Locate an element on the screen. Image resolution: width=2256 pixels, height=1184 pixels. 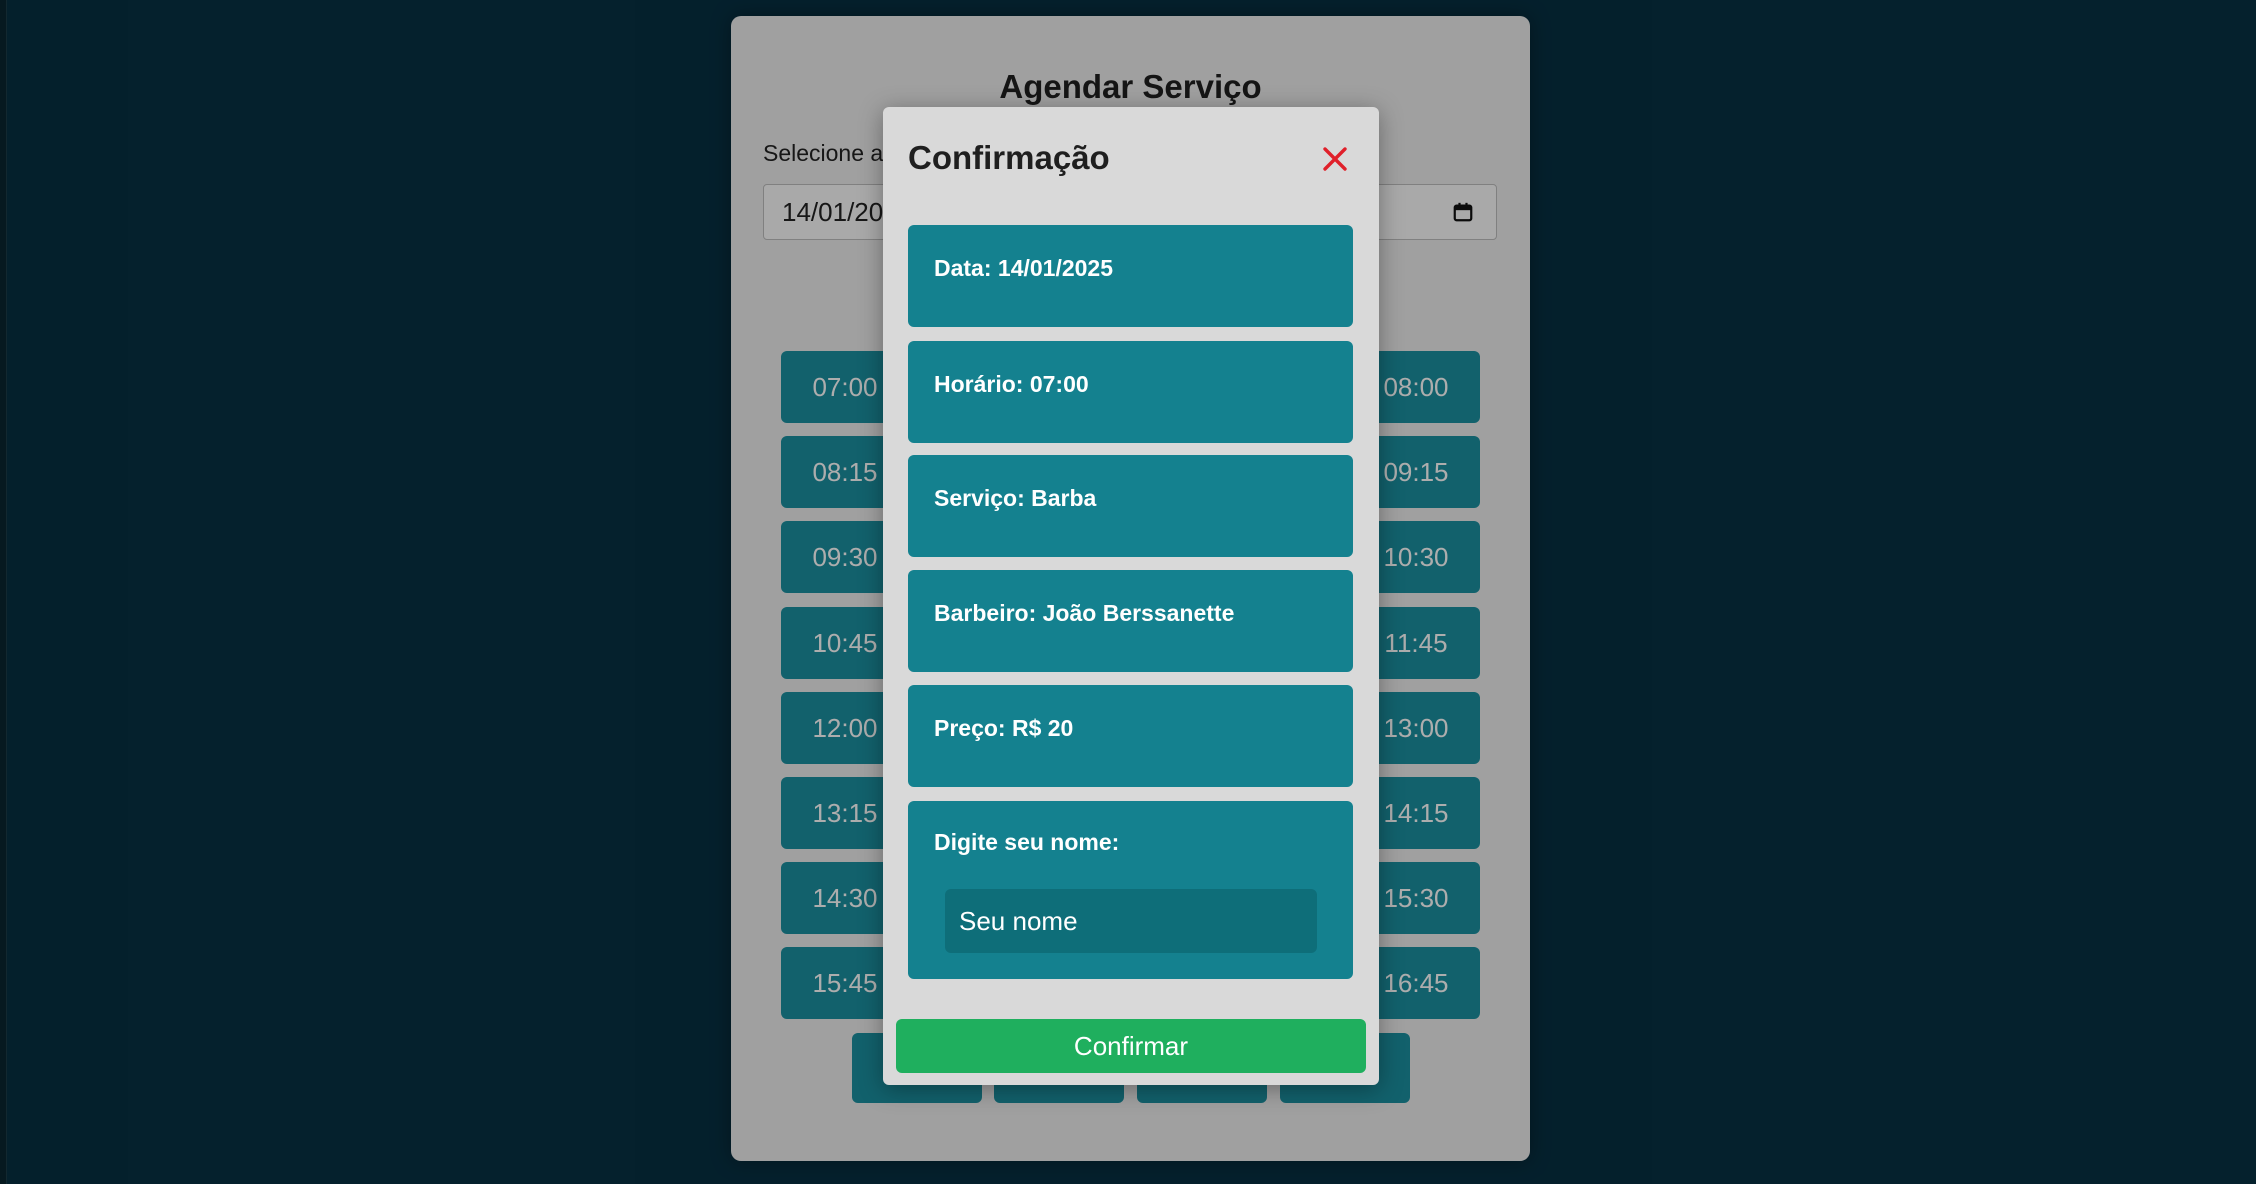
service-info-text: Serviço: Barba is located at coordinates (1015, 498).